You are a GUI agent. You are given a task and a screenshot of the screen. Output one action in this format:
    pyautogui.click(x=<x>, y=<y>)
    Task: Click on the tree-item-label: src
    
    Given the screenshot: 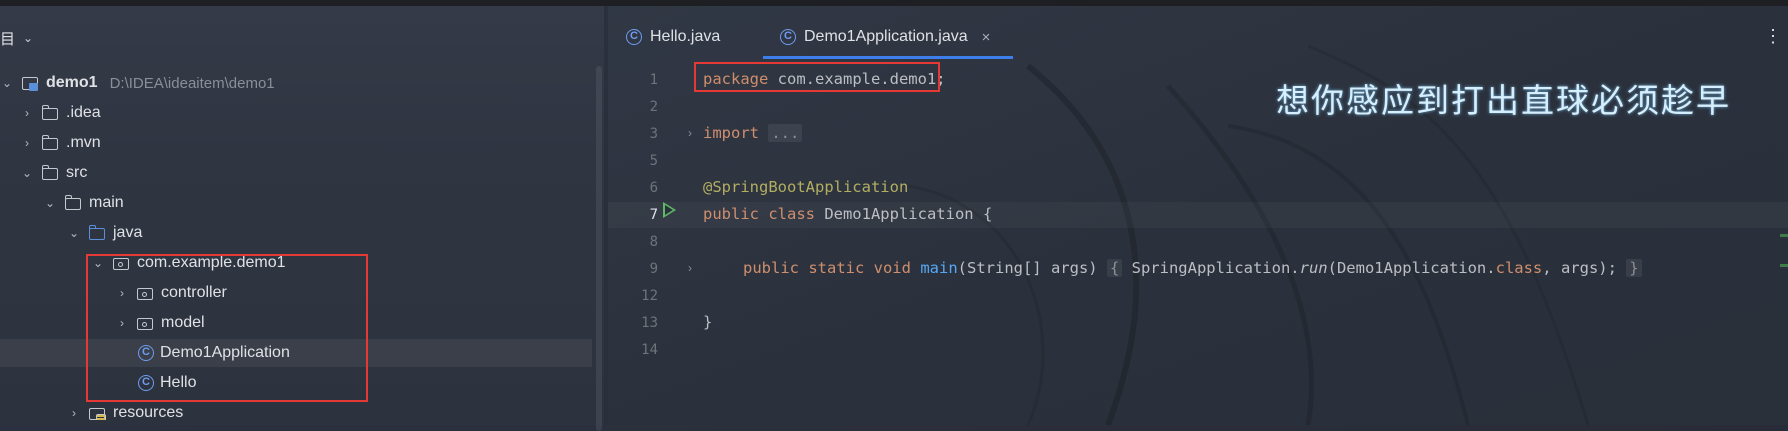 What is the action you would take?
    pyautogui.click(x=77, y=172)
    